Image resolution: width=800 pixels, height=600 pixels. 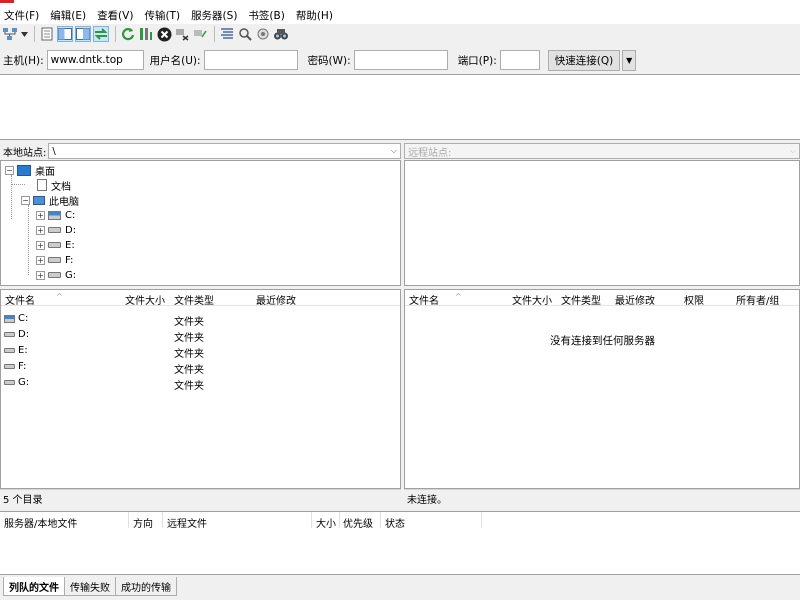 I want to click on menu-transfer: 传输(T), so click(x=162, y=15).